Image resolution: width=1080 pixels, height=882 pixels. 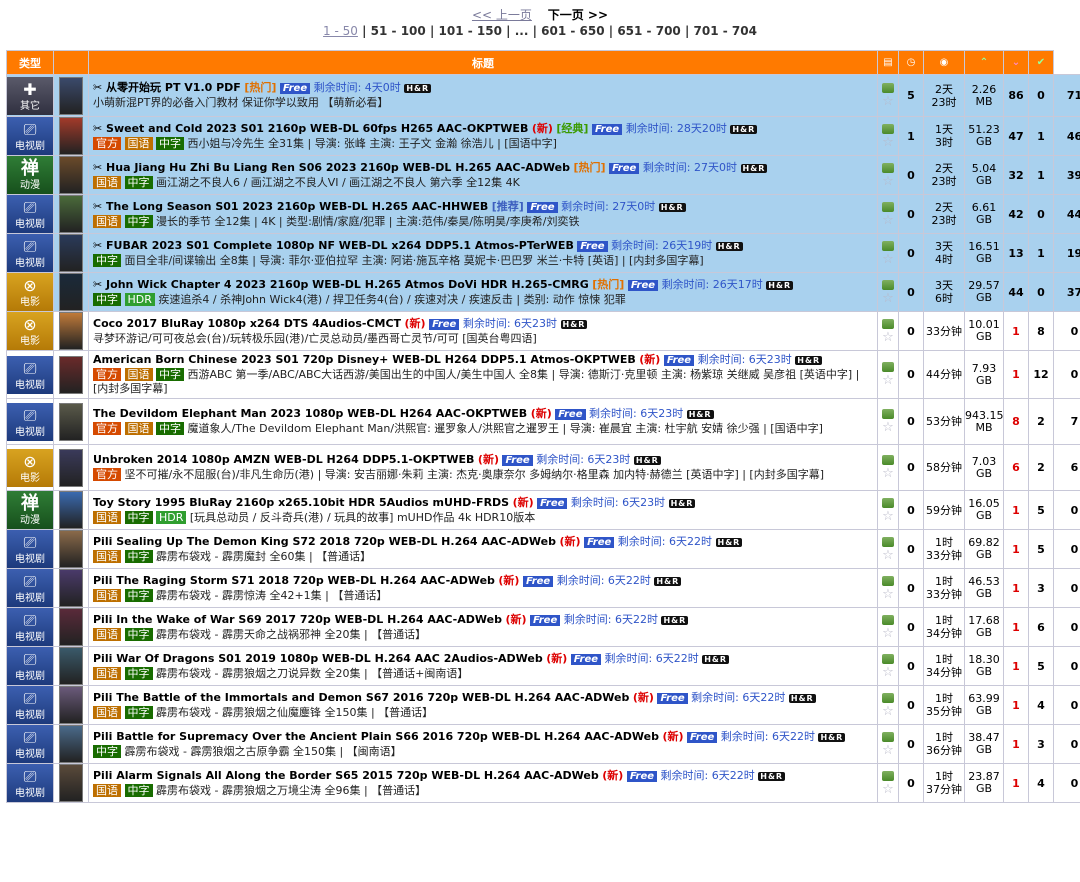 What do you see at coordinates (1016, 467) in the screenshot?
I see `seeders-count: 6` at bounding box center [1016, 467].